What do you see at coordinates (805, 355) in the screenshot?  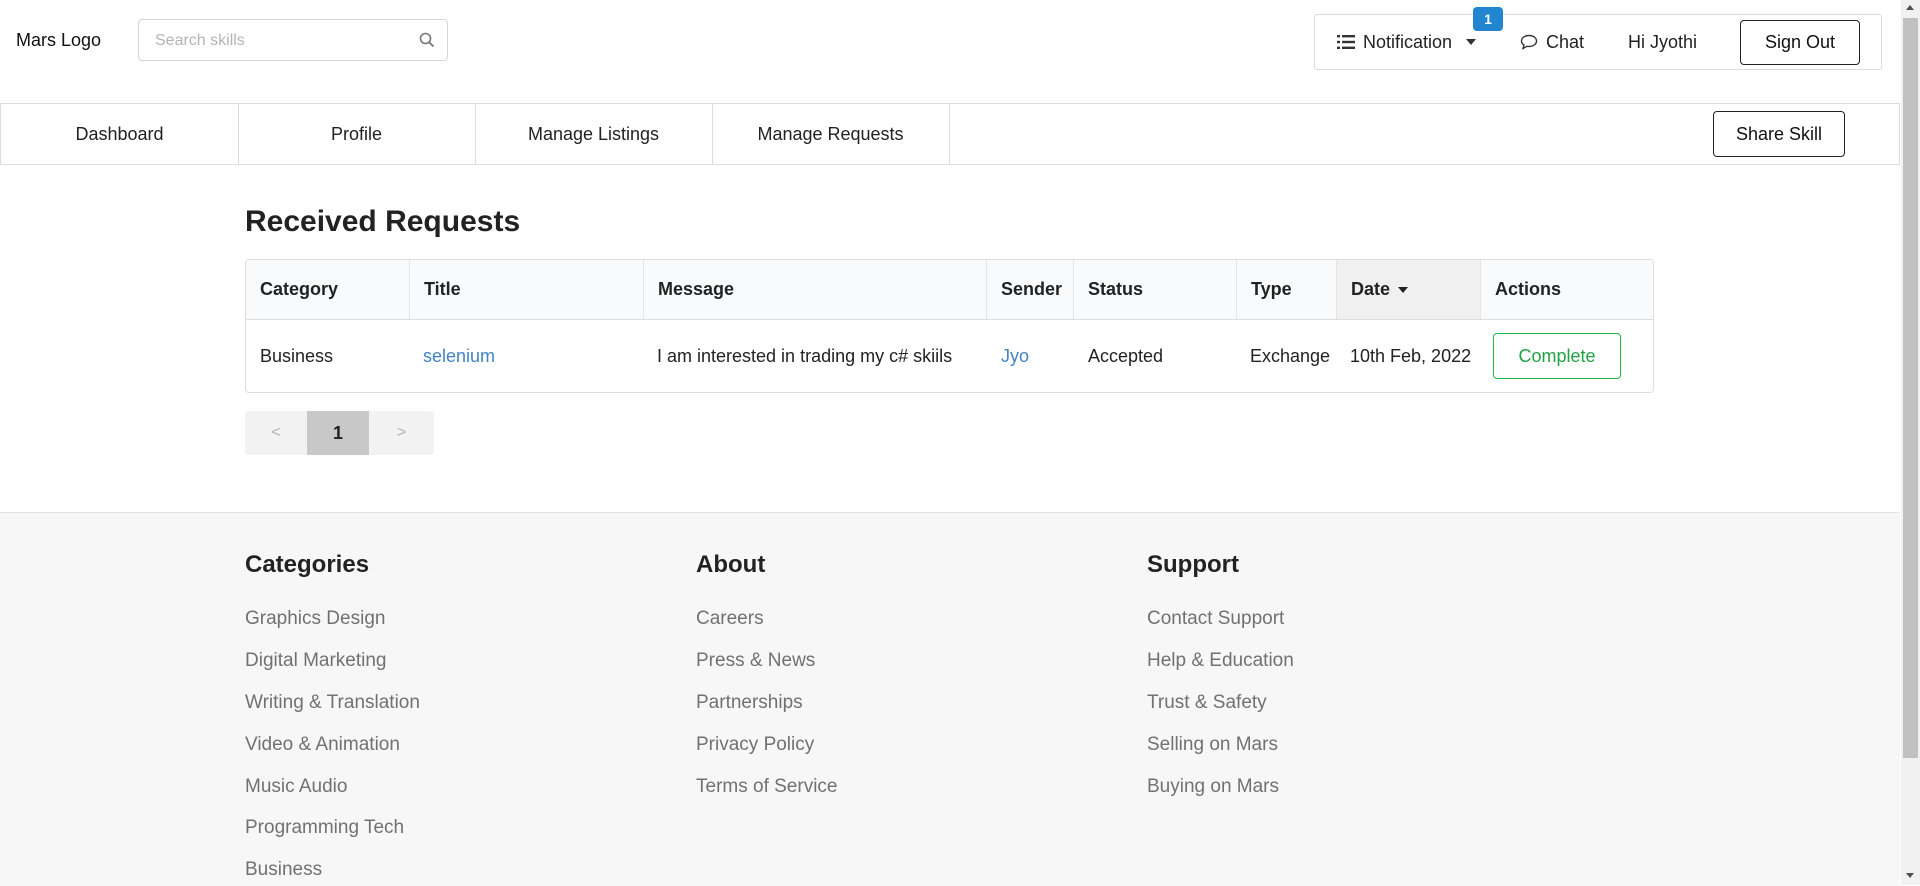 I see `cell-message: I am interested in trading my c# skiils` at bounding box center [805, 355].